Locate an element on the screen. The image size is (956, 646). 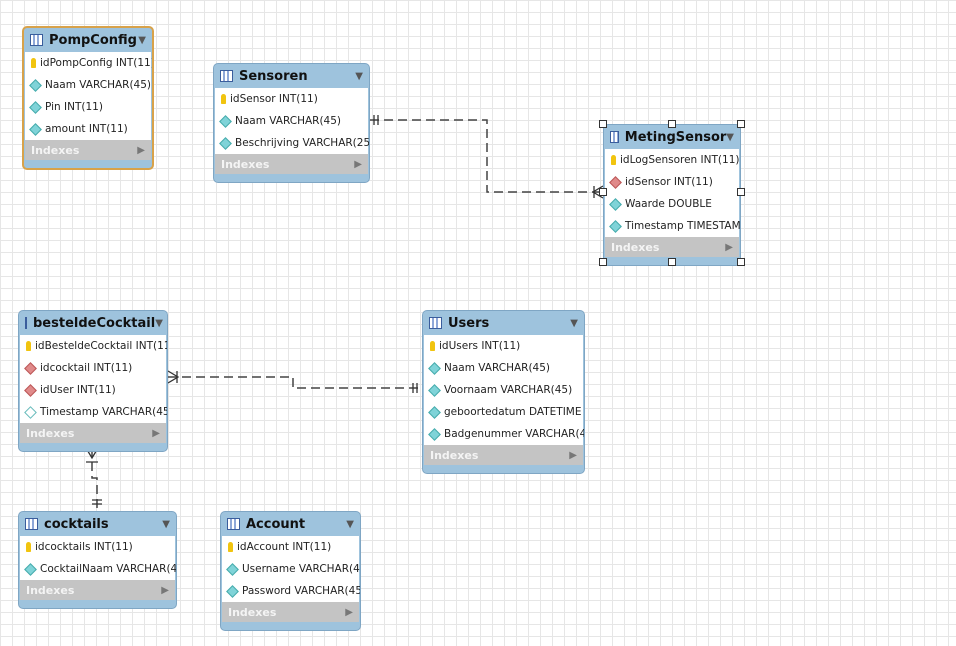
column-row: Timestamp VARCHAR(45) is located at coordinates (94, 412).